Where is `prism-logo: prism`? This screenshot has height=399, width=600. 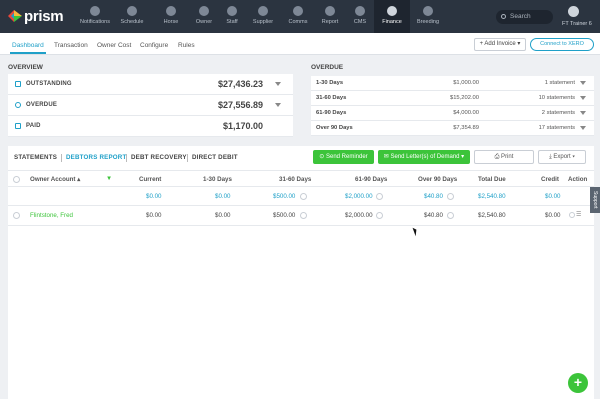 prism-logo: prism is located at coordinates (36, 16).